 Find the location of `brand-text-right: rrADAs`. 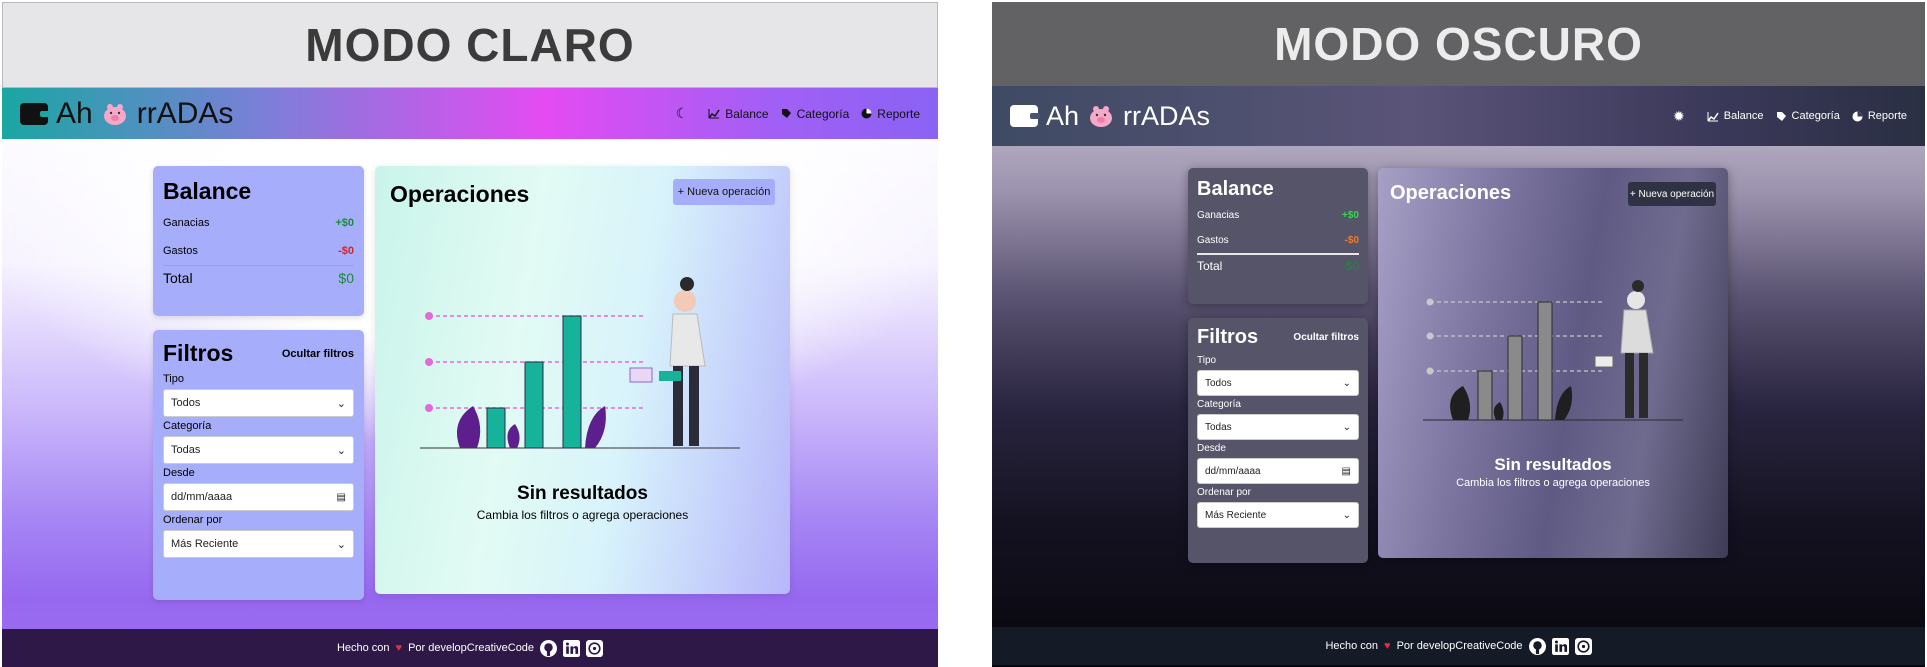

brand-text-right: rrADAs is located at coordinates (185, 113).